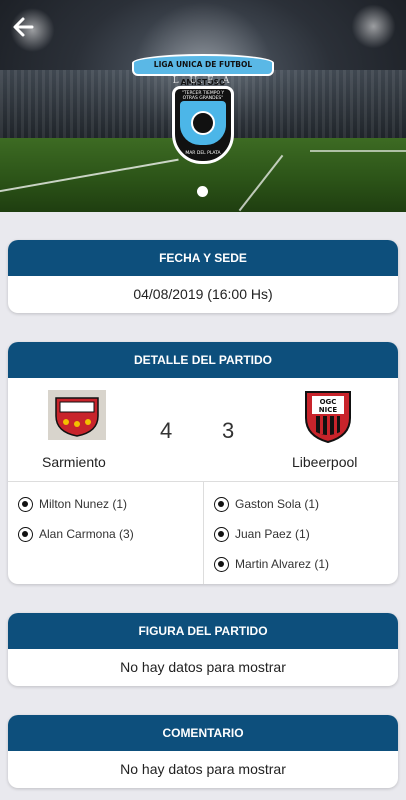  I want to click on home-team-logo, so click(77, 415).